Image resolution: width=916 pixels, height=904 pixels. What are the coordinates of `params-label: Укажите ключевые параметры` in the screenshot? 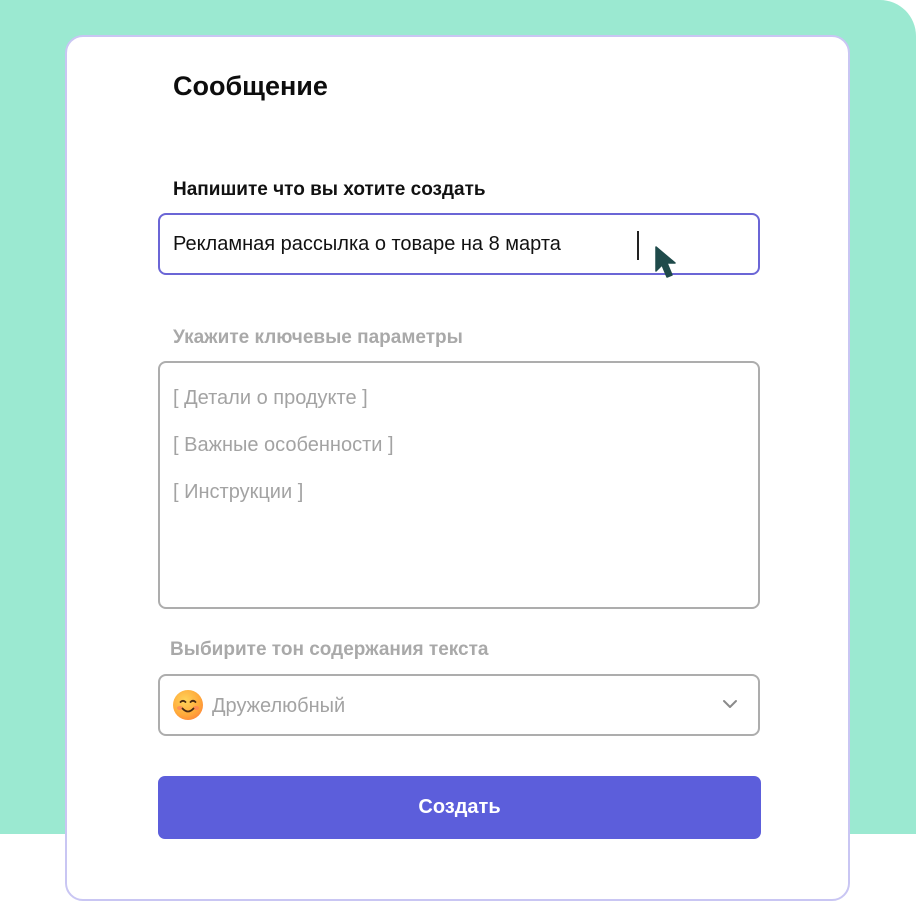 It's located at (318, 337).